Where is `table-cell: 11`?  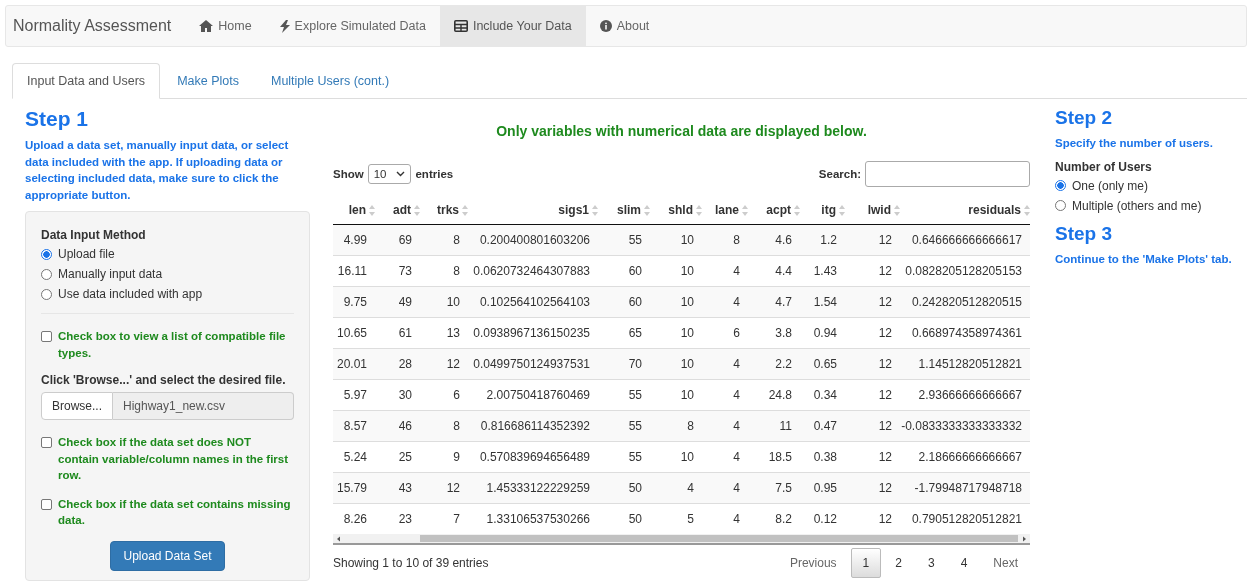 table-cell: 11 is located at coordinates (774, 426).